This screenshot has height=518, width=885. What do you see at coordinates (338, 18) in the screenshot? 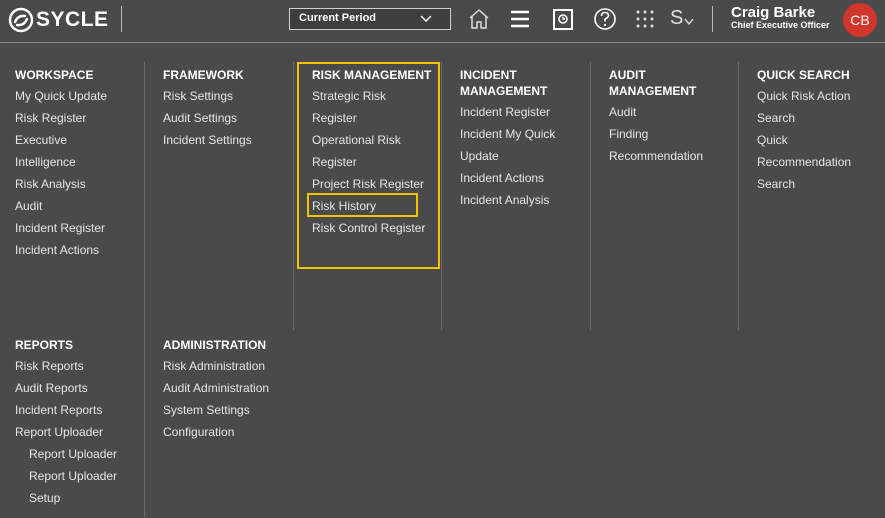
I see `current-period-label: Current Period` at bounding box center [338, 18].